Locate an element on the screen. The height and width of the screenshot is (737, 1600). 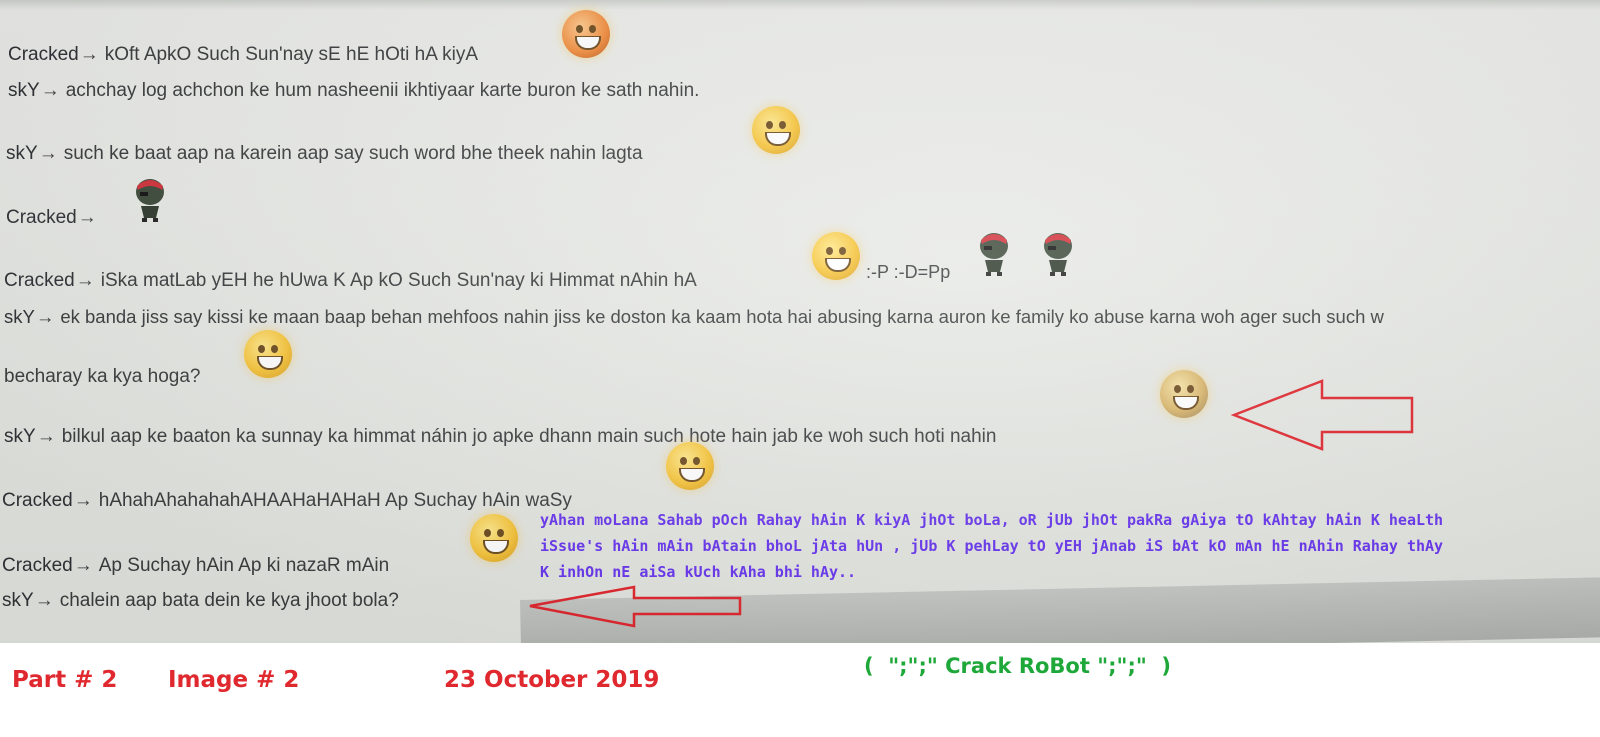
chat-message: Cracked→ Ap Suchay hAin Ap ki nazaR mAin is located at coordinates (195, 566).